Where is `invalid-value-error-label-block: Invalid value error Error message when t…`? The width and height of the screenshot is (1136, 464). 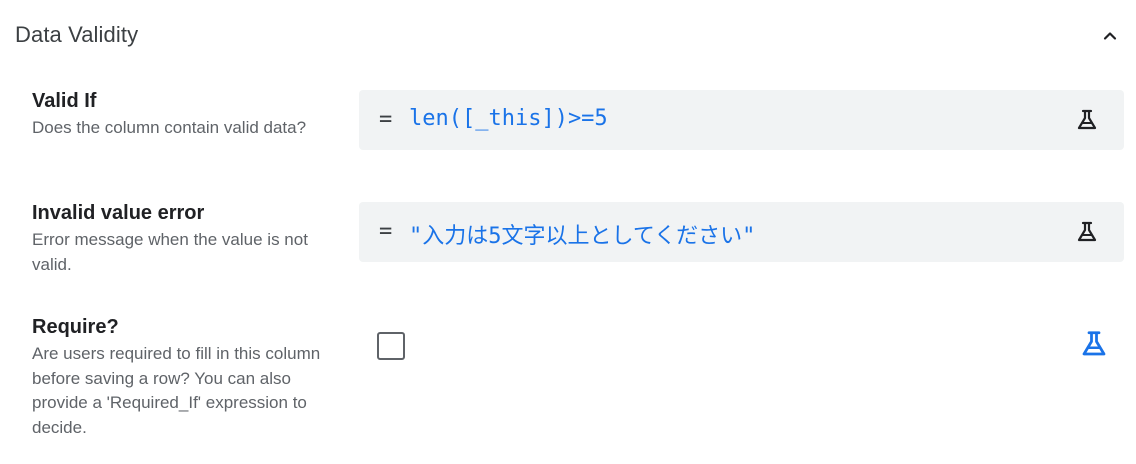
invalid-value-error-label-block: Invalid value error Error message when t… is located at coordinates (177, 238).